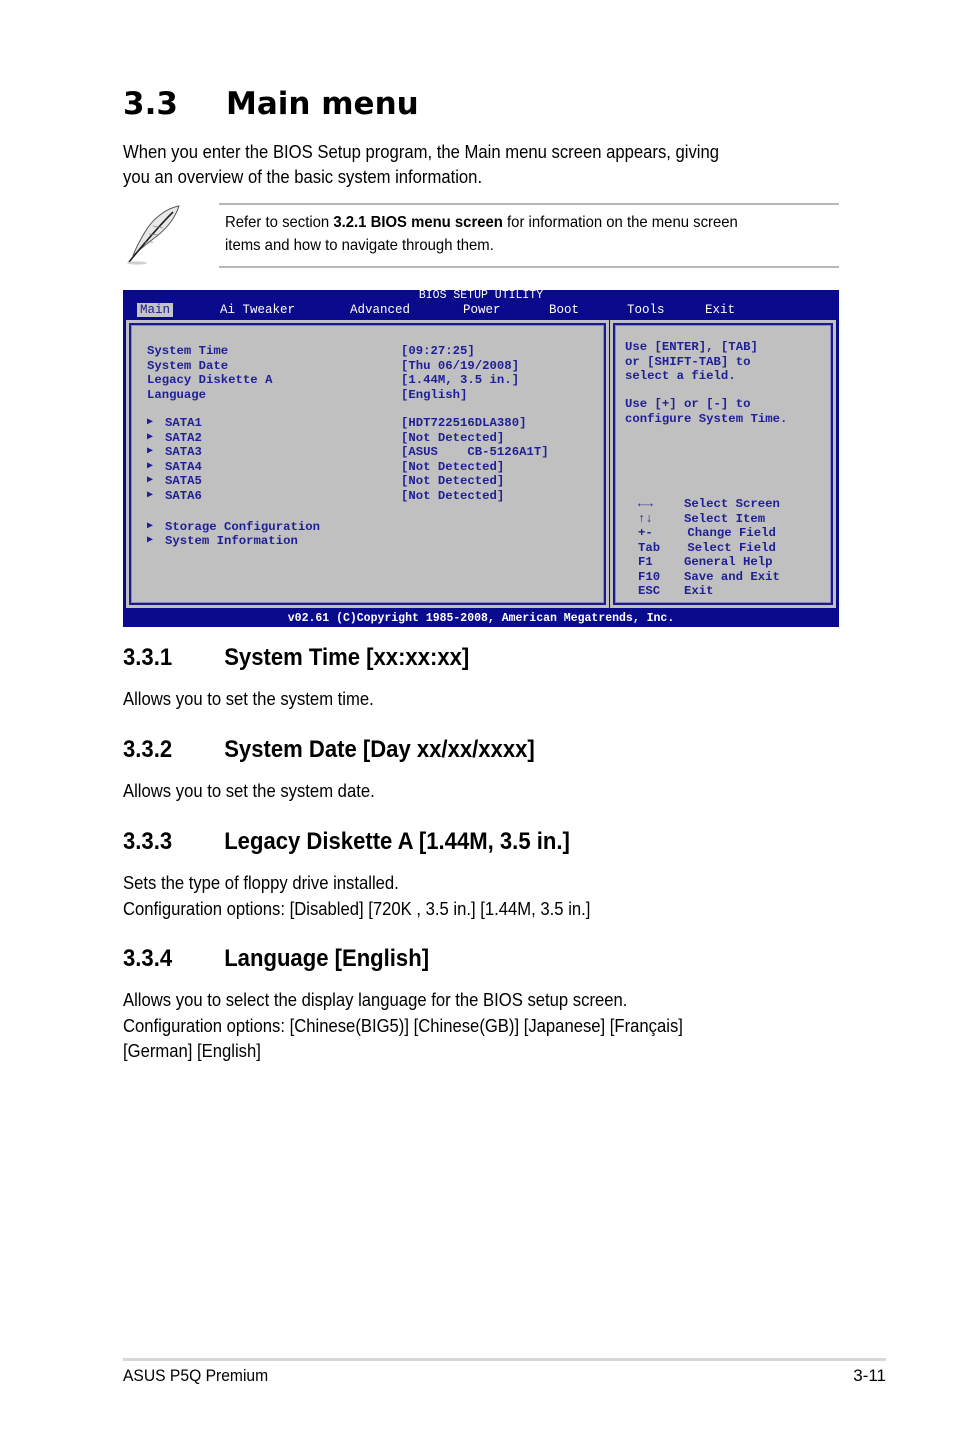 The width and height of the screenshot is (954, 1438). I want to click on footer-rule, so click(504, 1359).